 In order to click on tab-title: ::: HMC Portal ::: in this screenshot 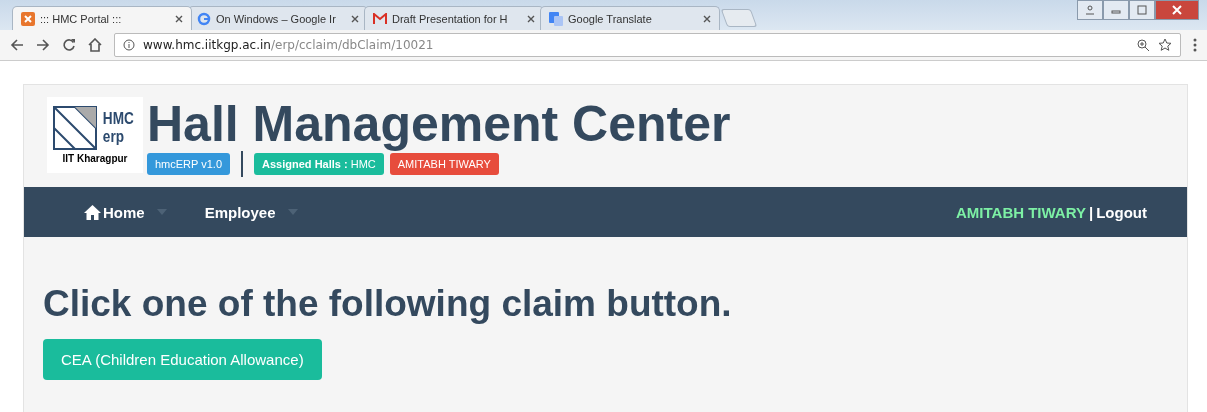, I will do `click(81, 18)`.